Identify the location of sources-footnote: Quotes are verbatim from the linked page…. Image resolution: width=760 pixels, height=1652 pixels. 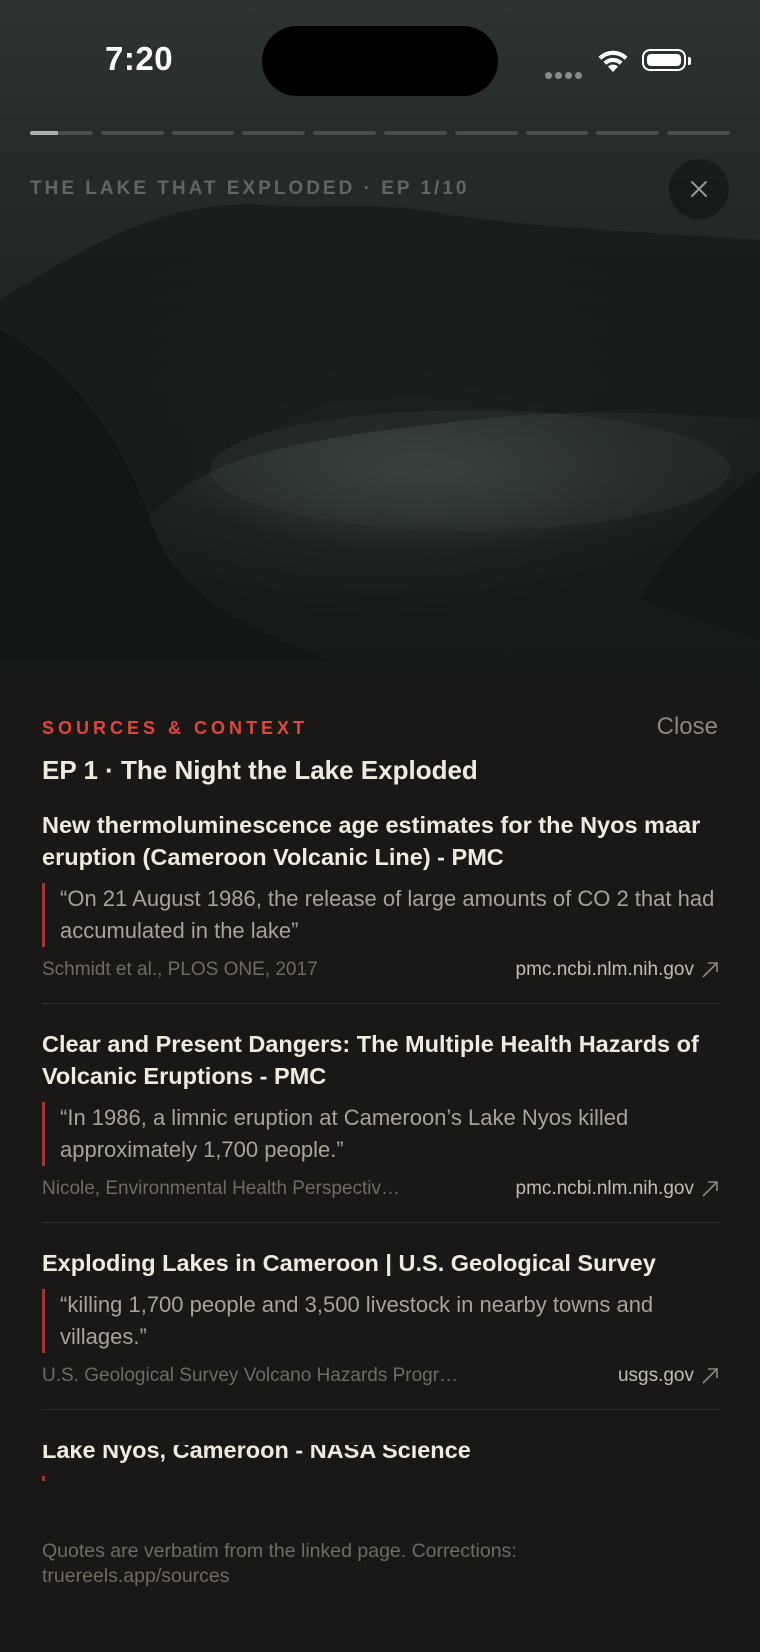
(279, 1563).